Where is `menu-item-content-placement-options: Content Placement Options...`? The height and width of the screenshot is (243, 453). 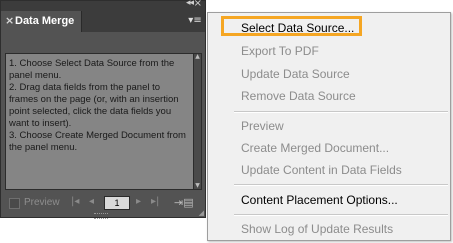
menu-item-content-placement-options: Content Placement Options... is located at coordinates (319, 200).